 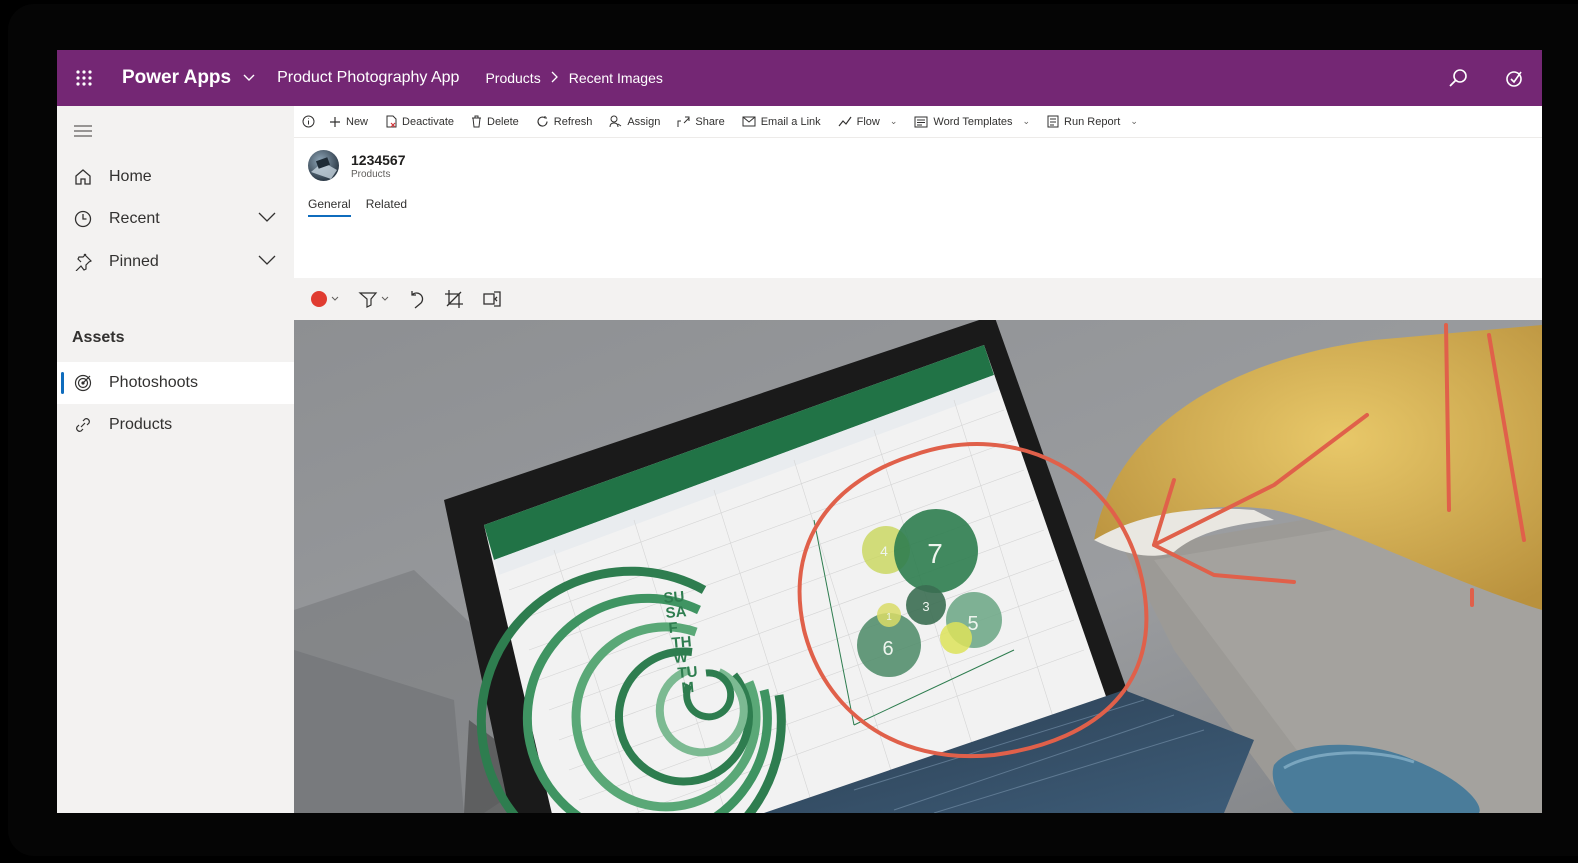 I want to click on fit-button, so click(x=492, y=299).